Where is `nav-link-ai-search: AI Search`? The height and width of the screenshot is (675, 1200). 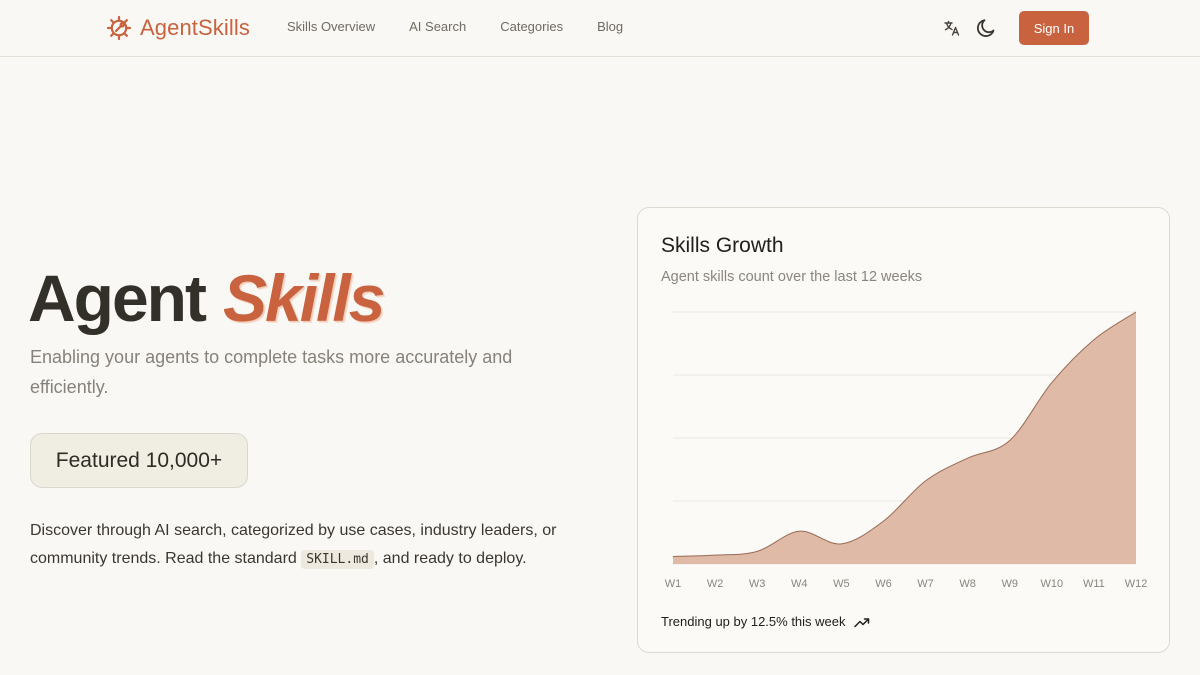 nav-link-ai-search: AI Search is located at coordinates (437, 26).